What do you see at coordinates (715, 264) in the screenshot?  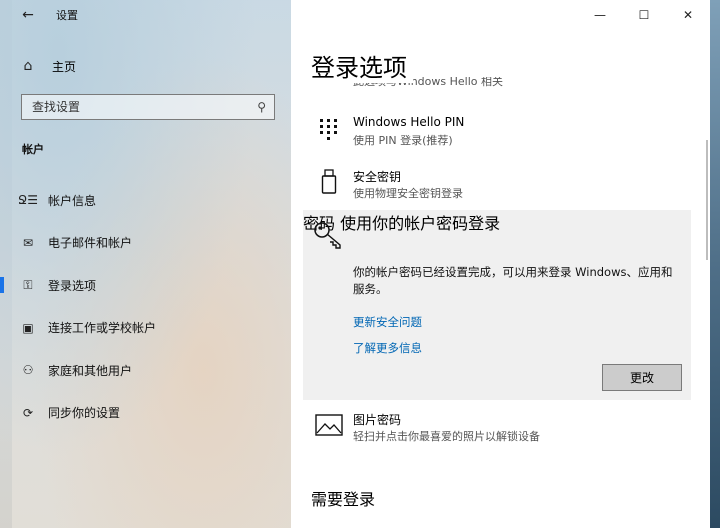 I see `desktop-wallpaper-right` at bounding box center [715, 264].